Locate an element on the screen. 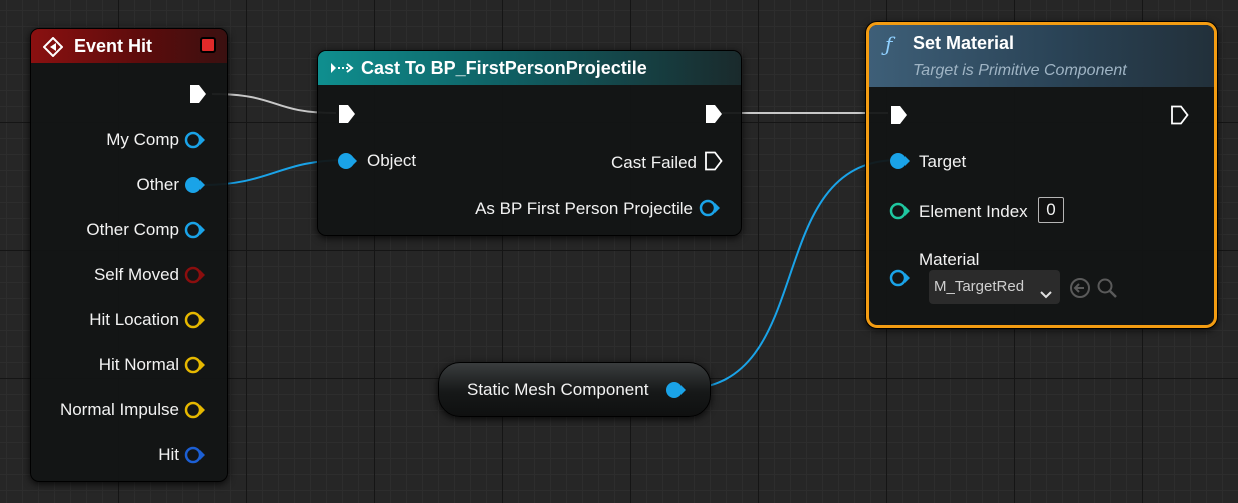 The image size is (1238, 503). cast-icon is located at coordinates (342, 68).